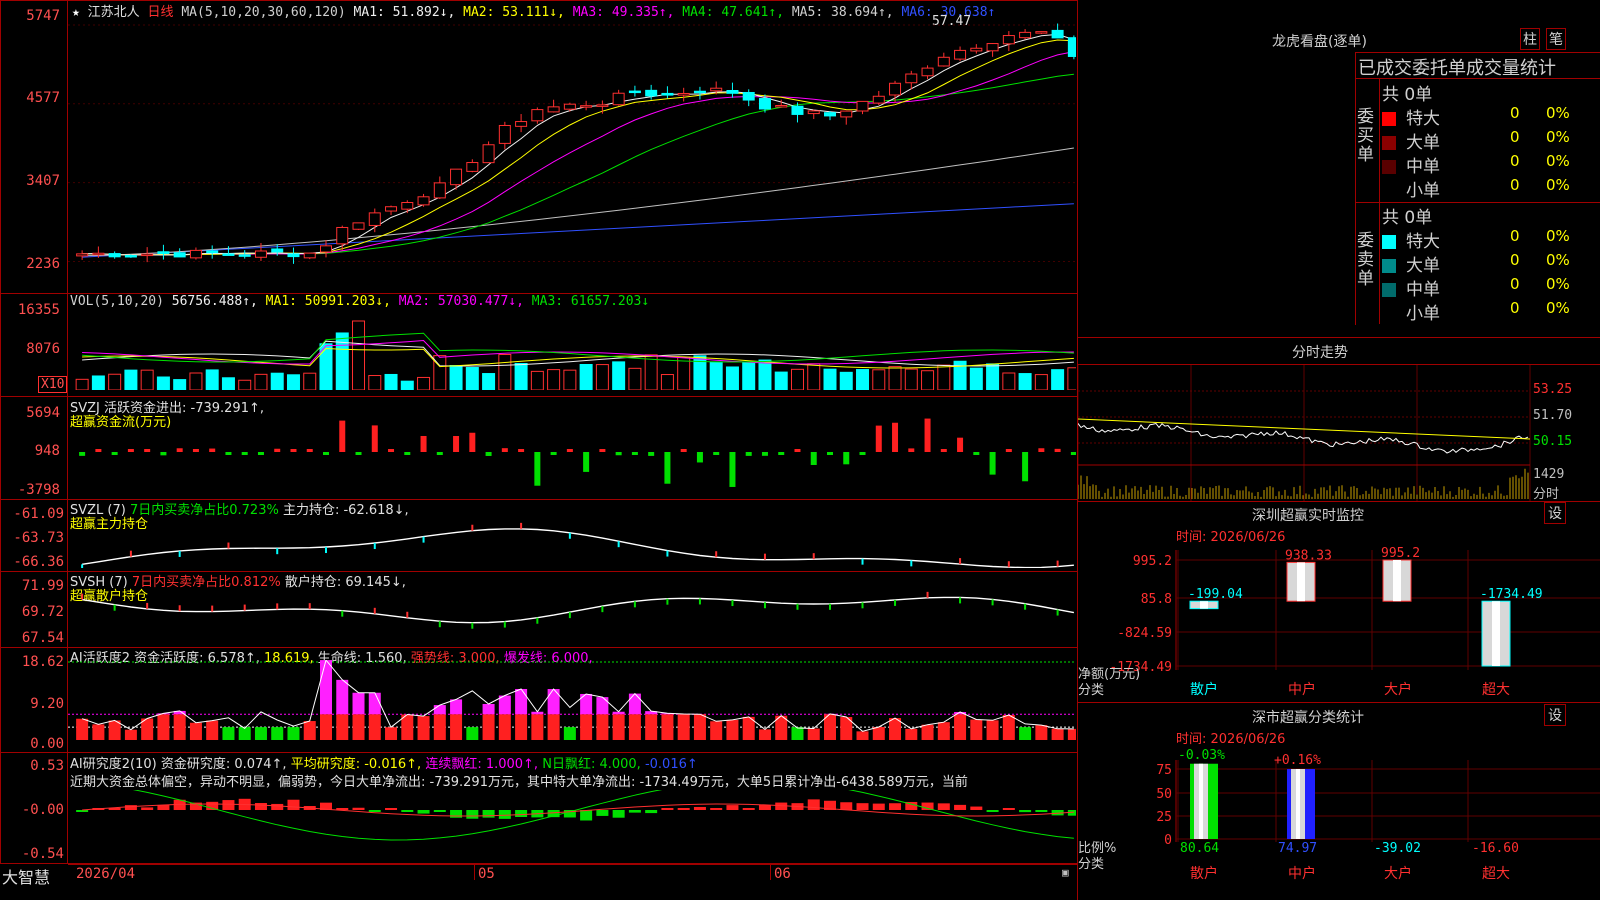  I want to click on bar-value-label: 938.33, so click(1308, 555).